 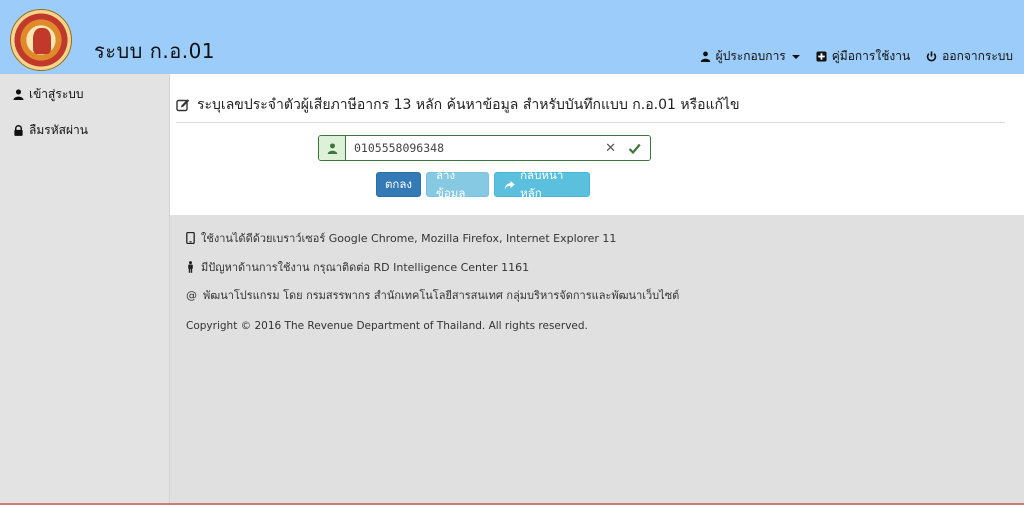 What do you see at coordinates (190, 266) in the screenshot?
I see `person-icon` at bounding box center [190, 266].